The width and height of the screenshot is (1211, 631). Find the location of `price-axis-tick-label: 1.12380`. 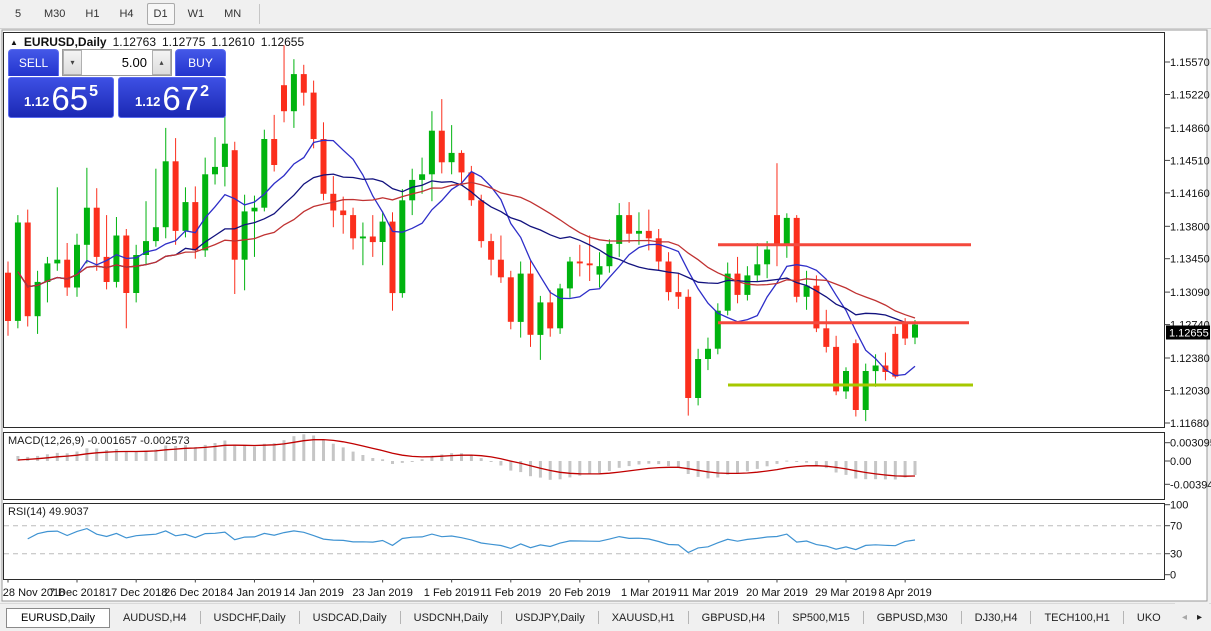

price-axis-tick-label: 1.12380 is located at coordinates (1190, 359).